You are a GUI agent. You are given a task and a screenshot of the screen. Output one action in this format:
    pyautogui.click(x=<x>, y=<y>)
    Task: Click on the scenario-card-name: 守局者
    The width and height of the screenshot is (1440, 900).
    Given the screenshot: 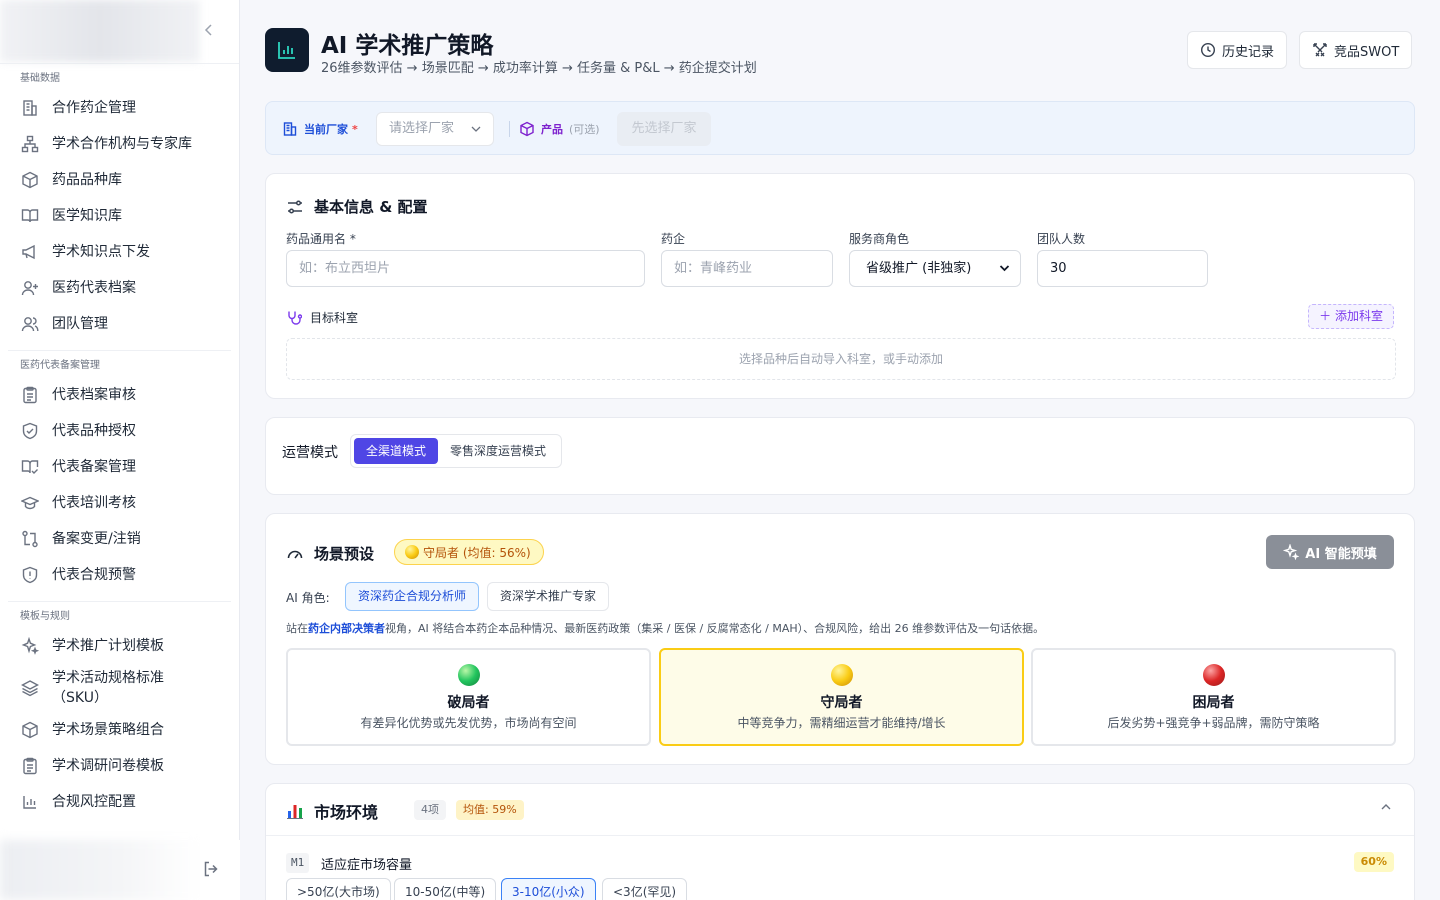 What is the action you would take?
    pyautogui.click(x=841, y=703)
    